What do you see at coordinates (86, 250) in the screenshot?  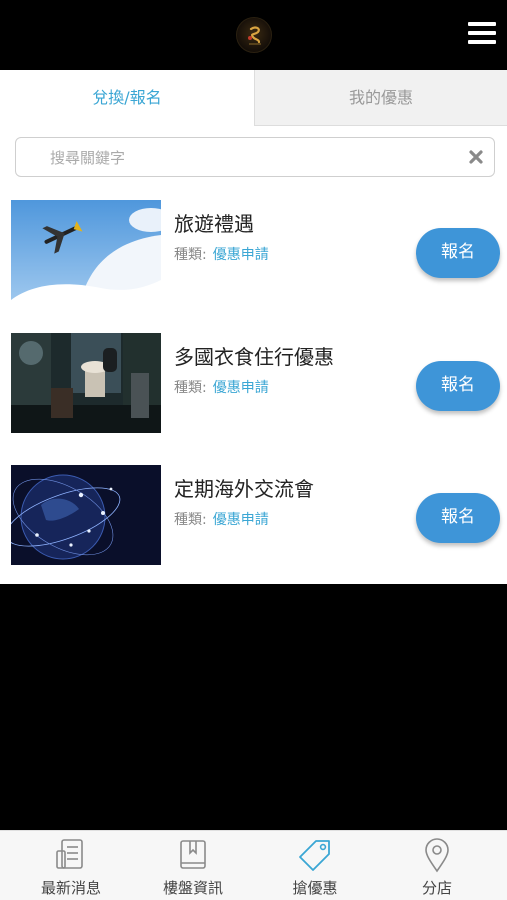 I see `airplane-sky-image` at bounding box center [86, 250].